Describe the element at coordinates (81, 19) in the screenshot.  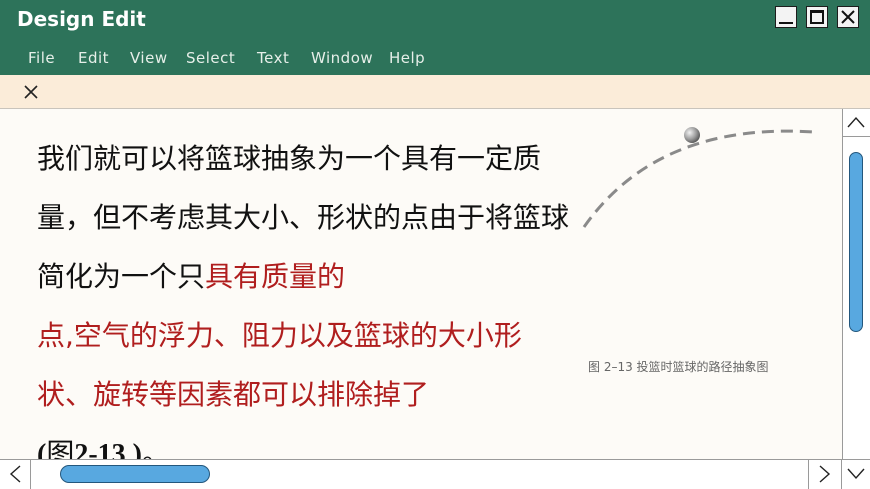
I see `window-title: Design Edit` at that location.